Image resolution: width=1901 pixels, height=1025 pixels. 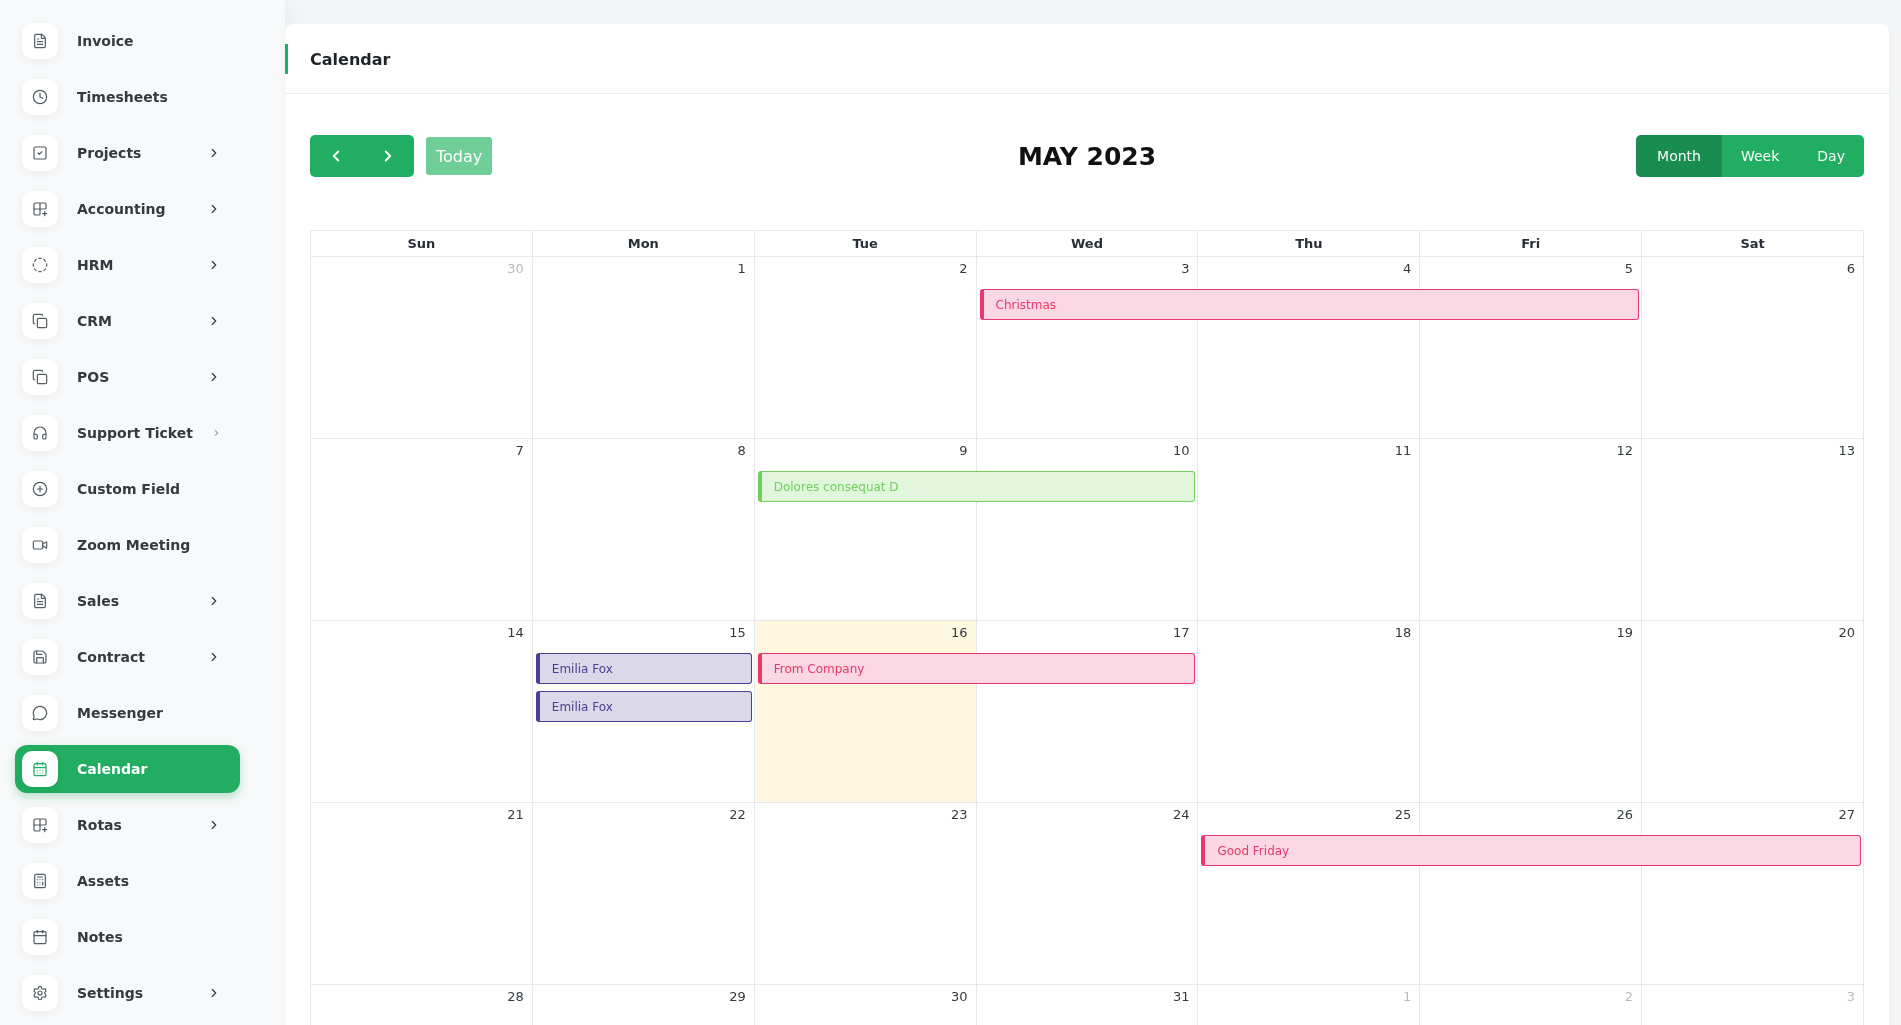 What do you see at coordinates (127, 97) in the screenshot?
I see `sidebar-item: Timesheets` at bounding box center [127, 97].